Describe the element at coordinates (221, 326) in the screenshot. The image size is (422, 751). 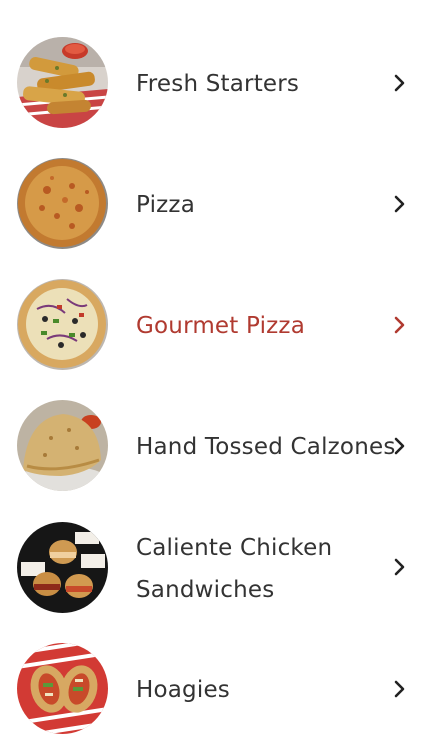
I see `category-label: Gourmet Pizza` at that location.